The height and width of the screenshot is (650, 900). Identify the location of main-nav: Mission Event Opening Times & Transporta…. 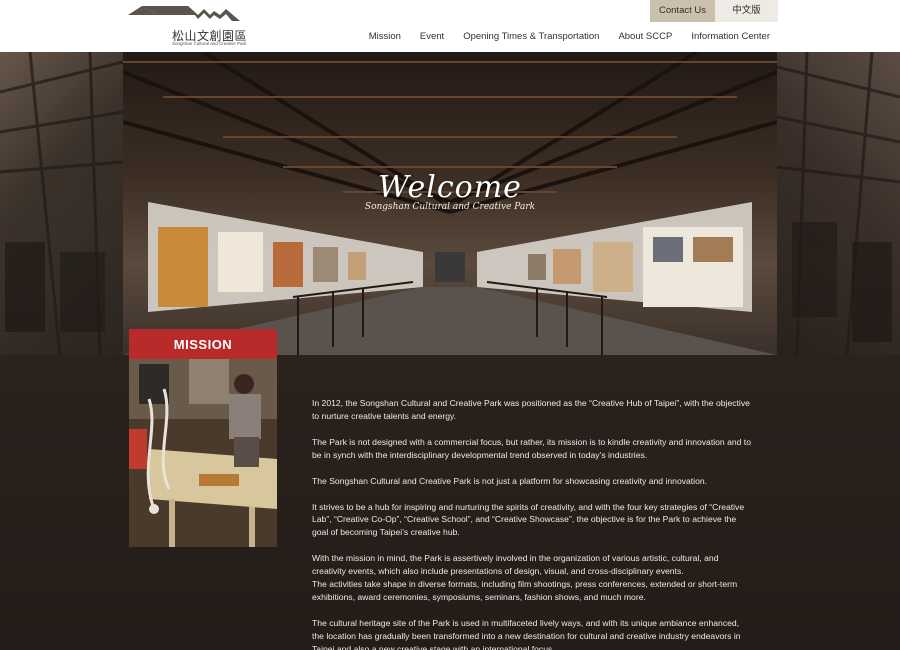
(569, 36).